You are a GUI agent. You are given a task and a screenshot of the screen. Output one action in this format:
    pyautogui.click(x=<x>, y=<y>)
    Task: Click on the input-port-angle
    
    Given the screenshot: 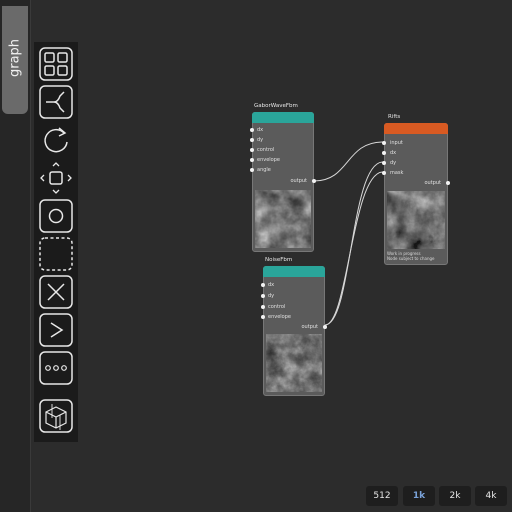 What is the action you would take?
    pyautogui.click(x=252, y=170)
    